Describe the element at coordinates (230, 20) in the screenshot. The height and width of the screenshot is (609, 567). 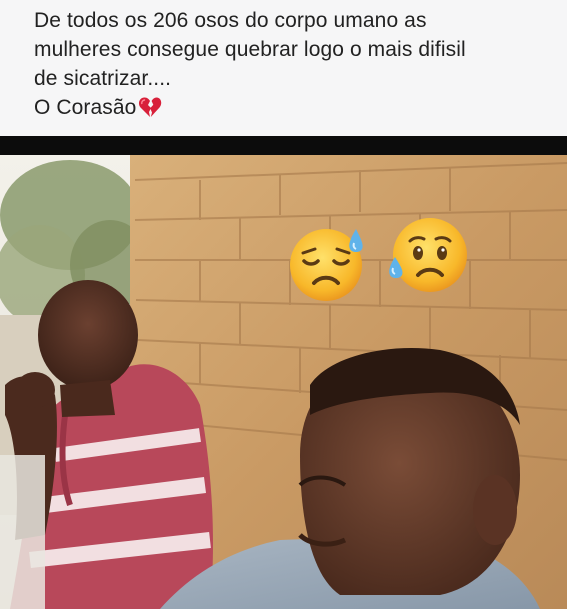
I see `caption-line-1: De todos os 206 osos do corpo umano as` at that location.